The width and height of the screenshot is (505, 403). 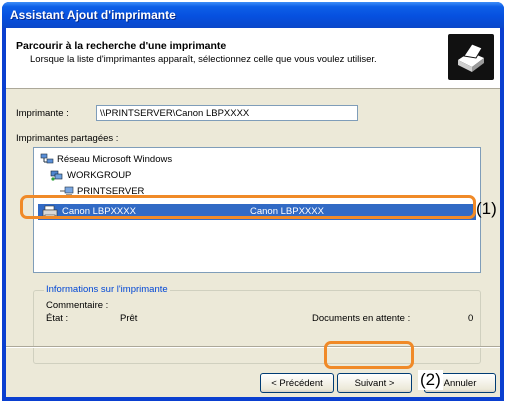 What do you see at coordinates (107, 289) in the screenshot?
I see `printer-info-title: Informations sur l'imprimante` at bounding box center [107, 289].